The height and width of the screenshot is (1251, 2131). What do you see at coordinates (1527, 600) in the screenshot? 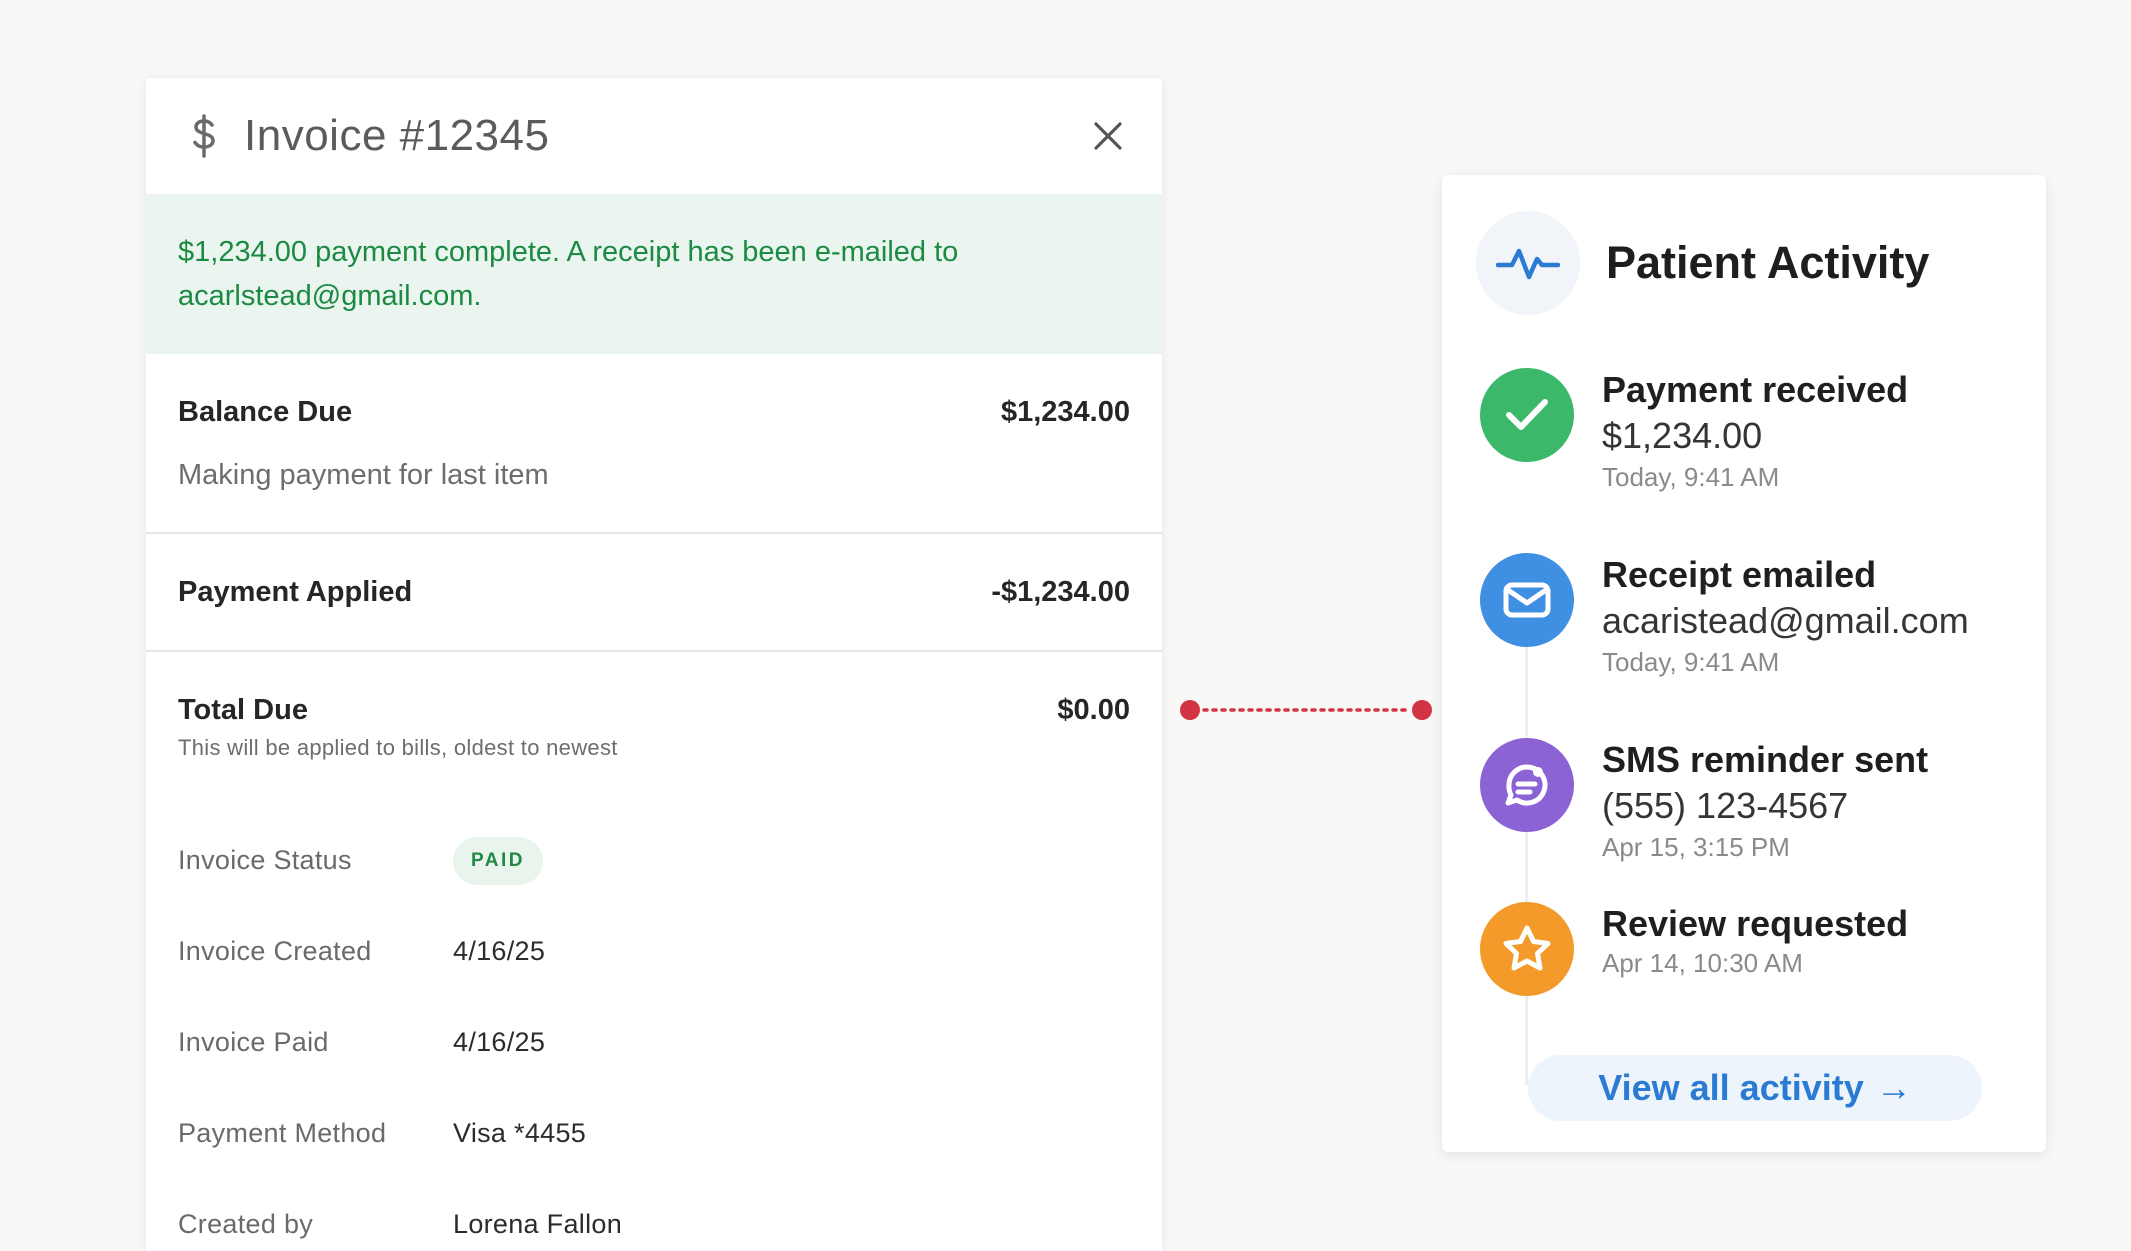
I see `mail-icon` at bounding box center [1527, 600].